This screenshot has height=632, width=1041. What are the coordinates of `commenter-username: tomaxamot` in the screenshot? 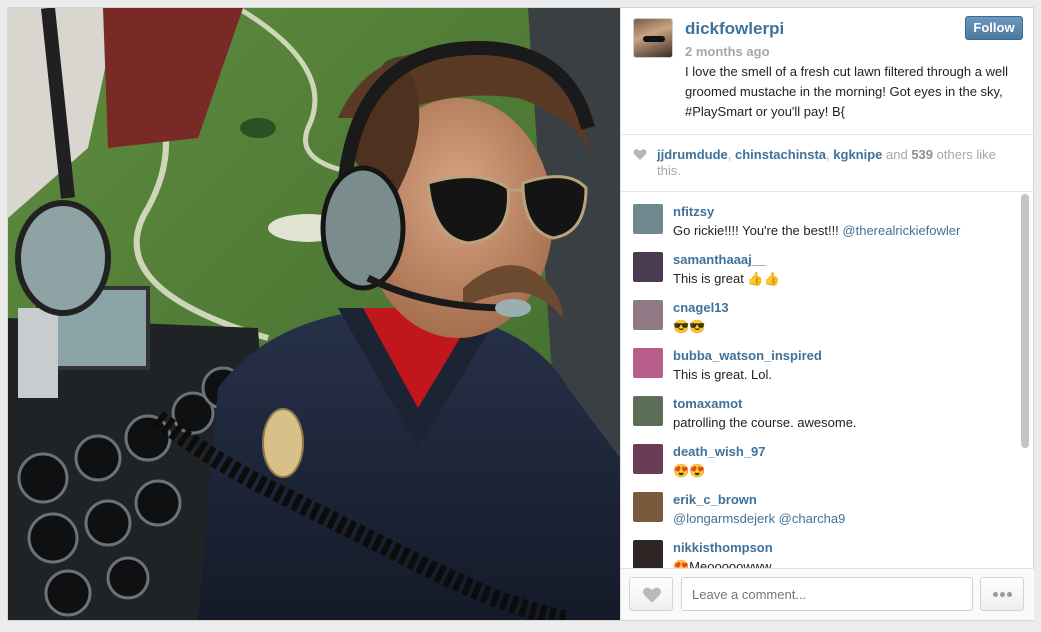 It's located at (707, 403).